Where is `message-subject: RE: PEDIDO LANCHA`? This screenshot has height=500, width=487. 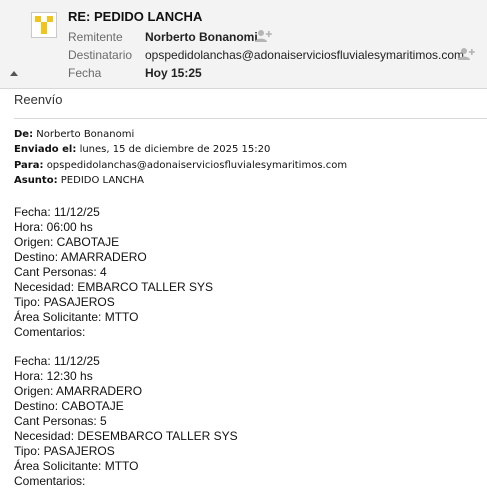 message-subject: RE: PEDIDO LANCHA is located at coordinates (135, 16).